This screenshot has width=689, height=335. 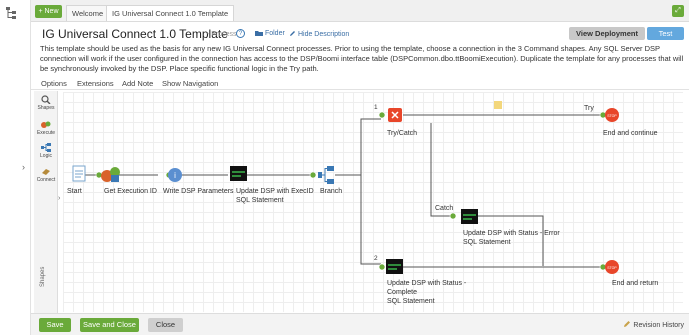 I want to click on page-title: IG Universal Connect 1.0 Template, so click(x=135, y=34).